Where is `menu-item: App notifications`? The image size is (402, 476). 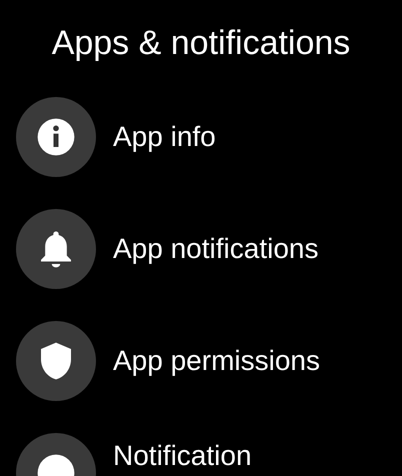 menu-item: App notifications is located at coordinates (215, 249).